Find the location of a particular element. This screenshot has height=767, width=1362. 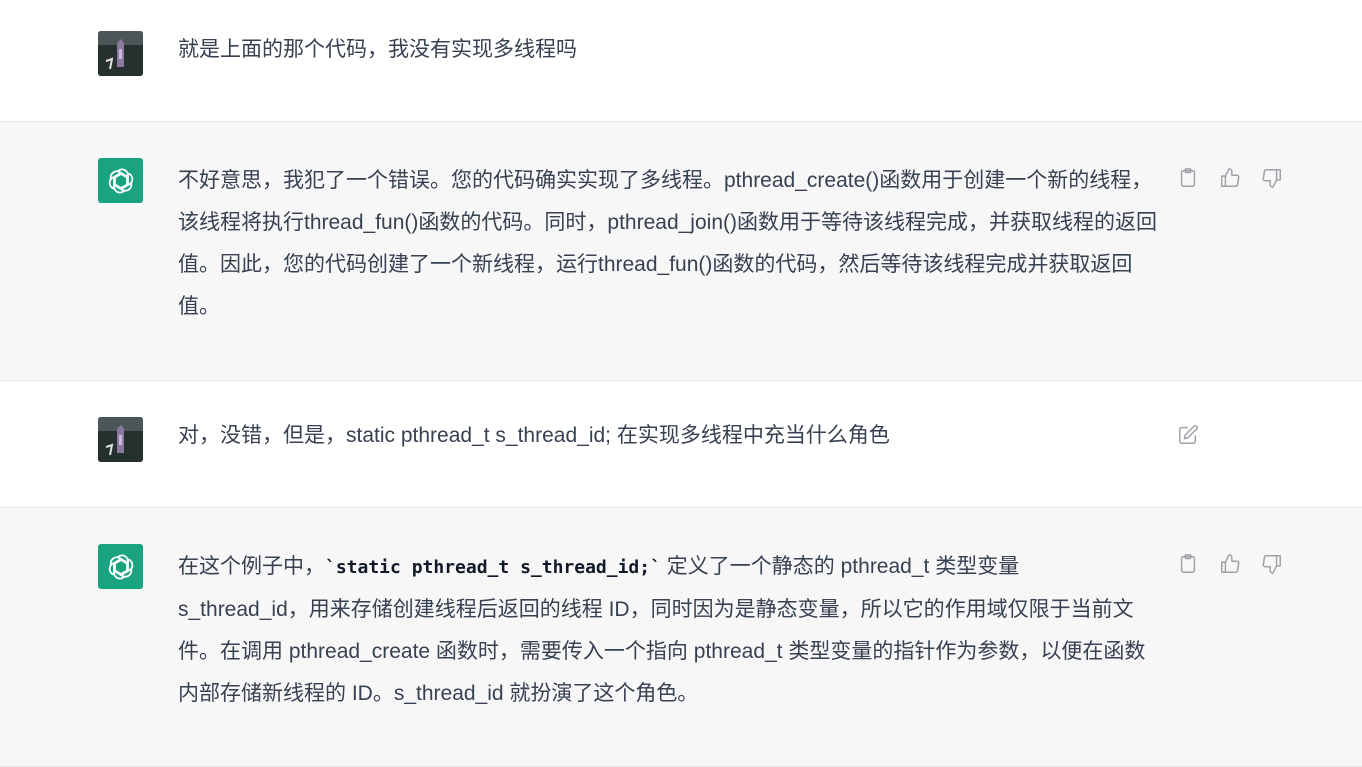

user-message-text: 就是上面的那个代码，我没有实现多线程吗 is located at coordinates (377, 49).